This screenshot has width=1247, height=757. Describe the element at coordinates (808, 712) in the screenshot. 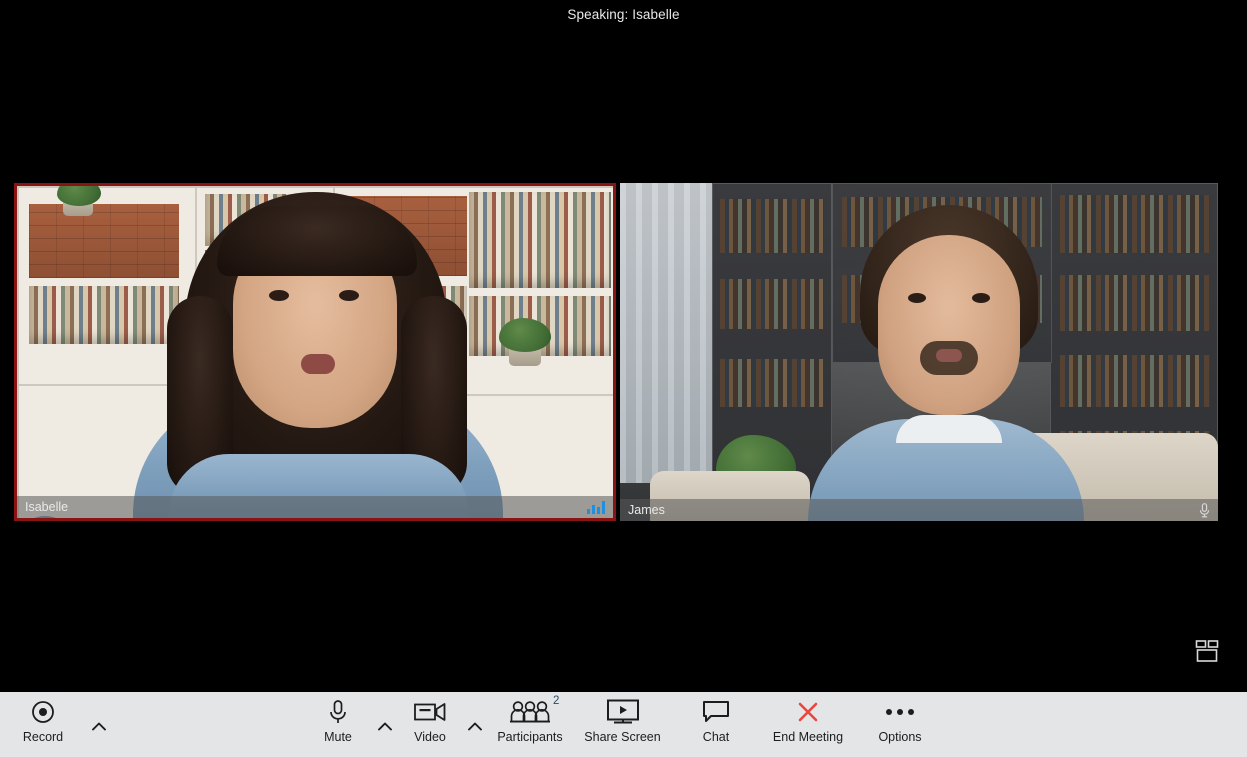

I see `close-x-icon` at that location.